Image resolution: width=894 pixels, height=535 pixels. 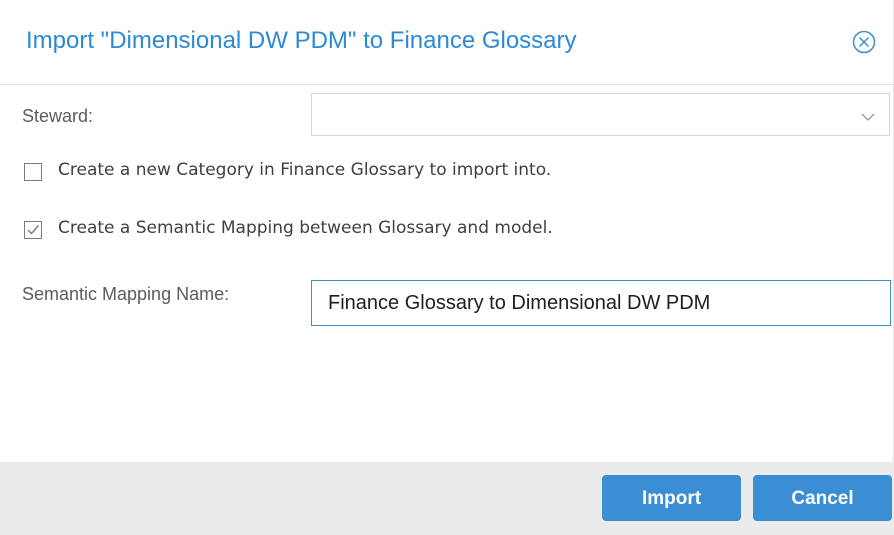 I want to click on steward-select, so click(x=600, y=114).